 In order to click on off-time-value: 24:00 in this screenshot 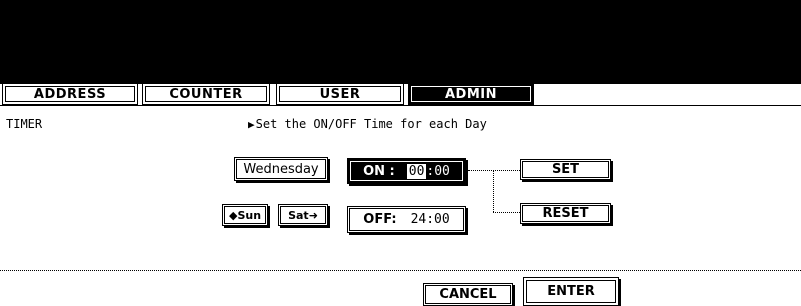, I will do `click(430, 219)`.